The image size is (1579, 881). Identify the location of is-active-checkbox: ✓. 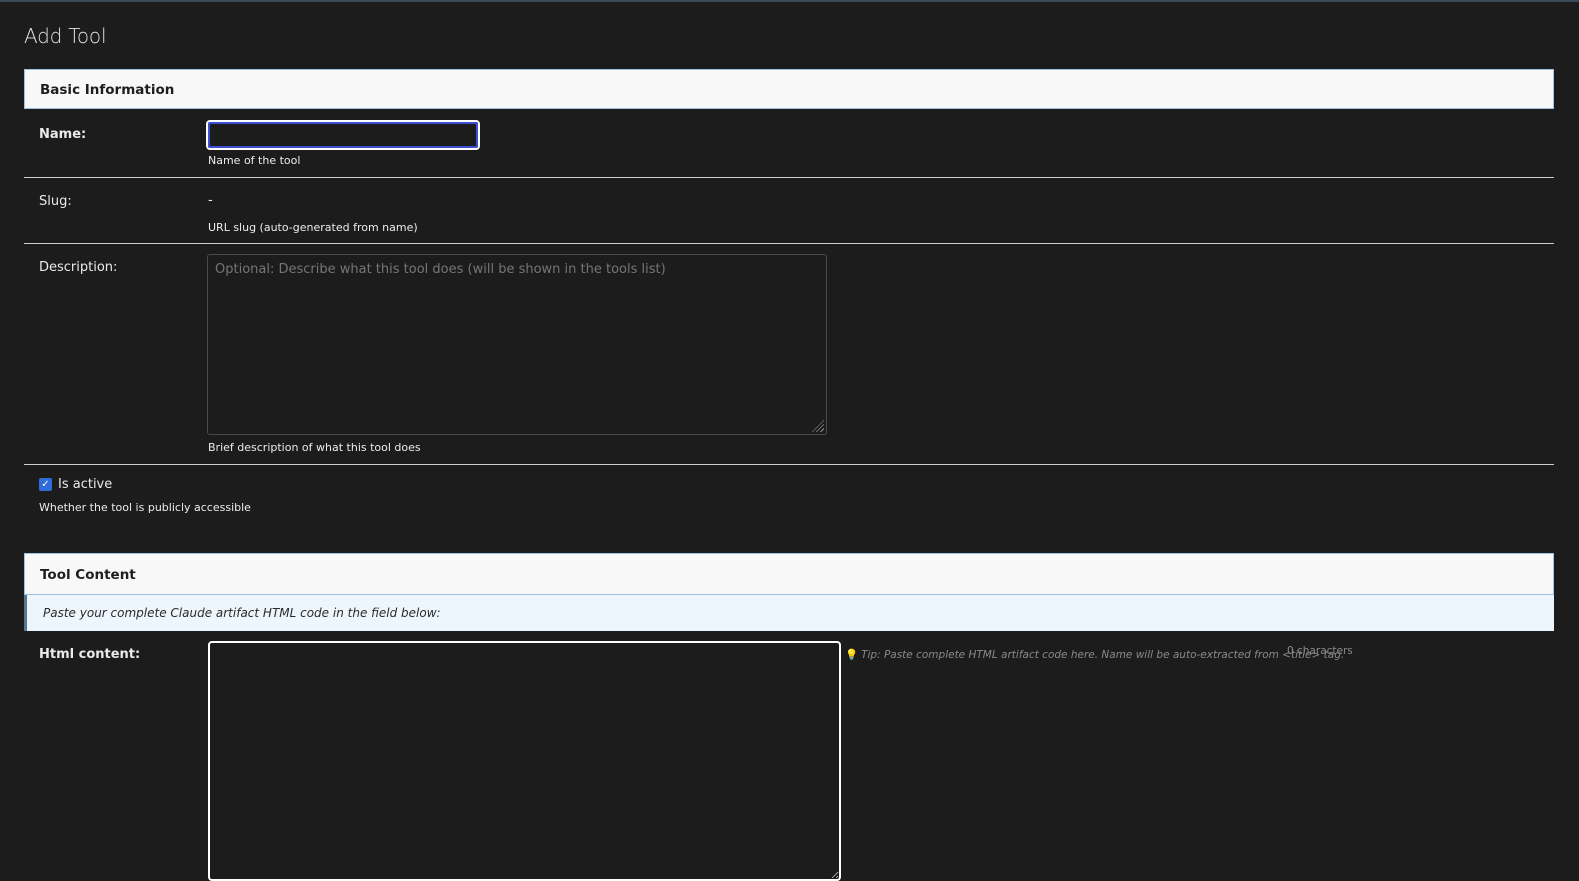
(45, 484).